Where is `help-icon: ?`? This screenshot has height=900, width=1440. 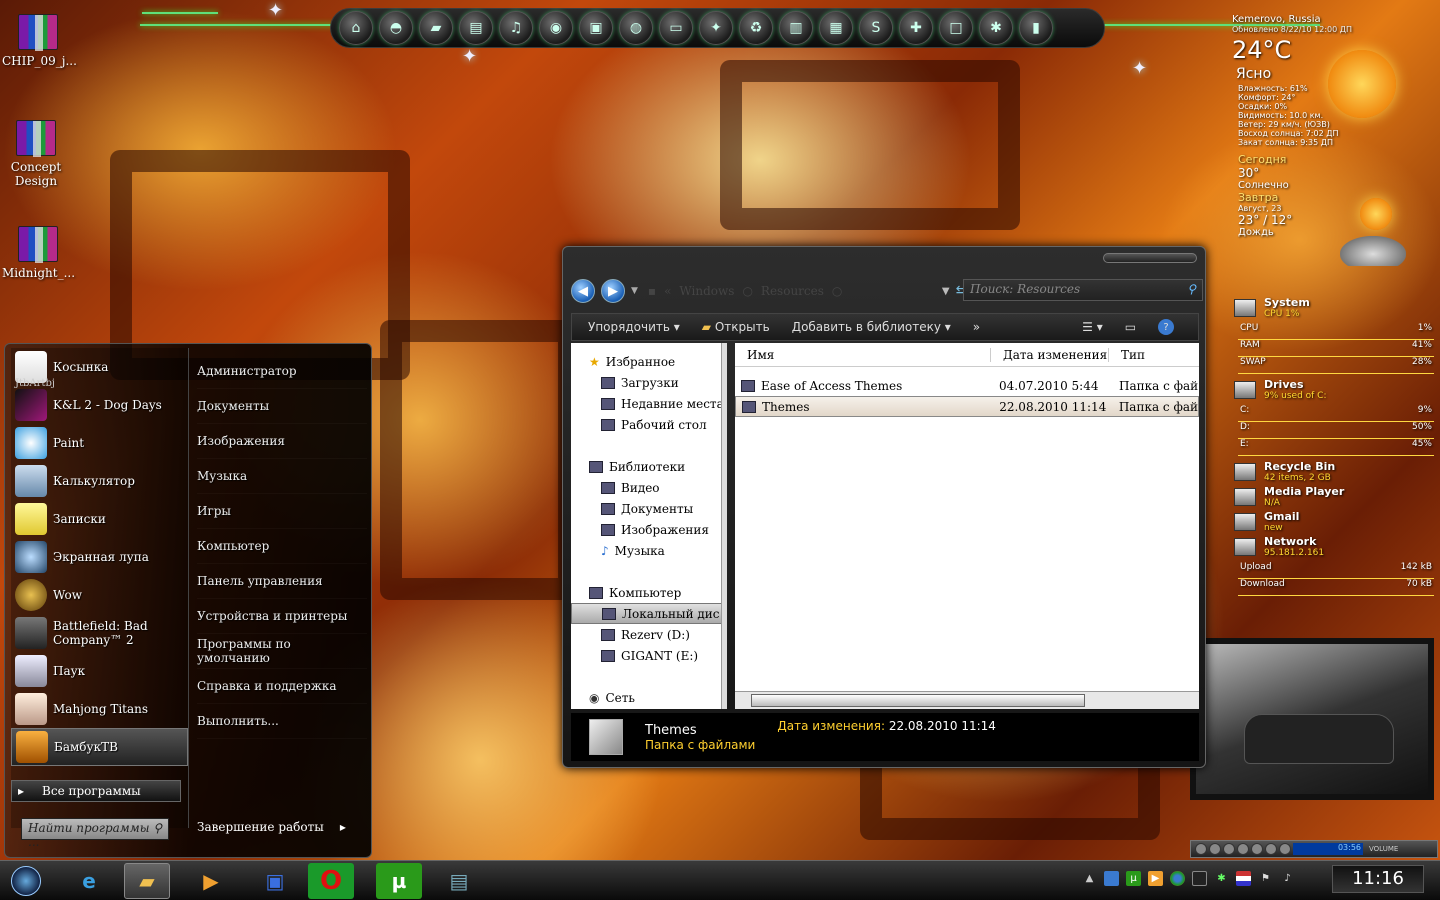 help-icon: ? is located at coordinates (1166, 327).